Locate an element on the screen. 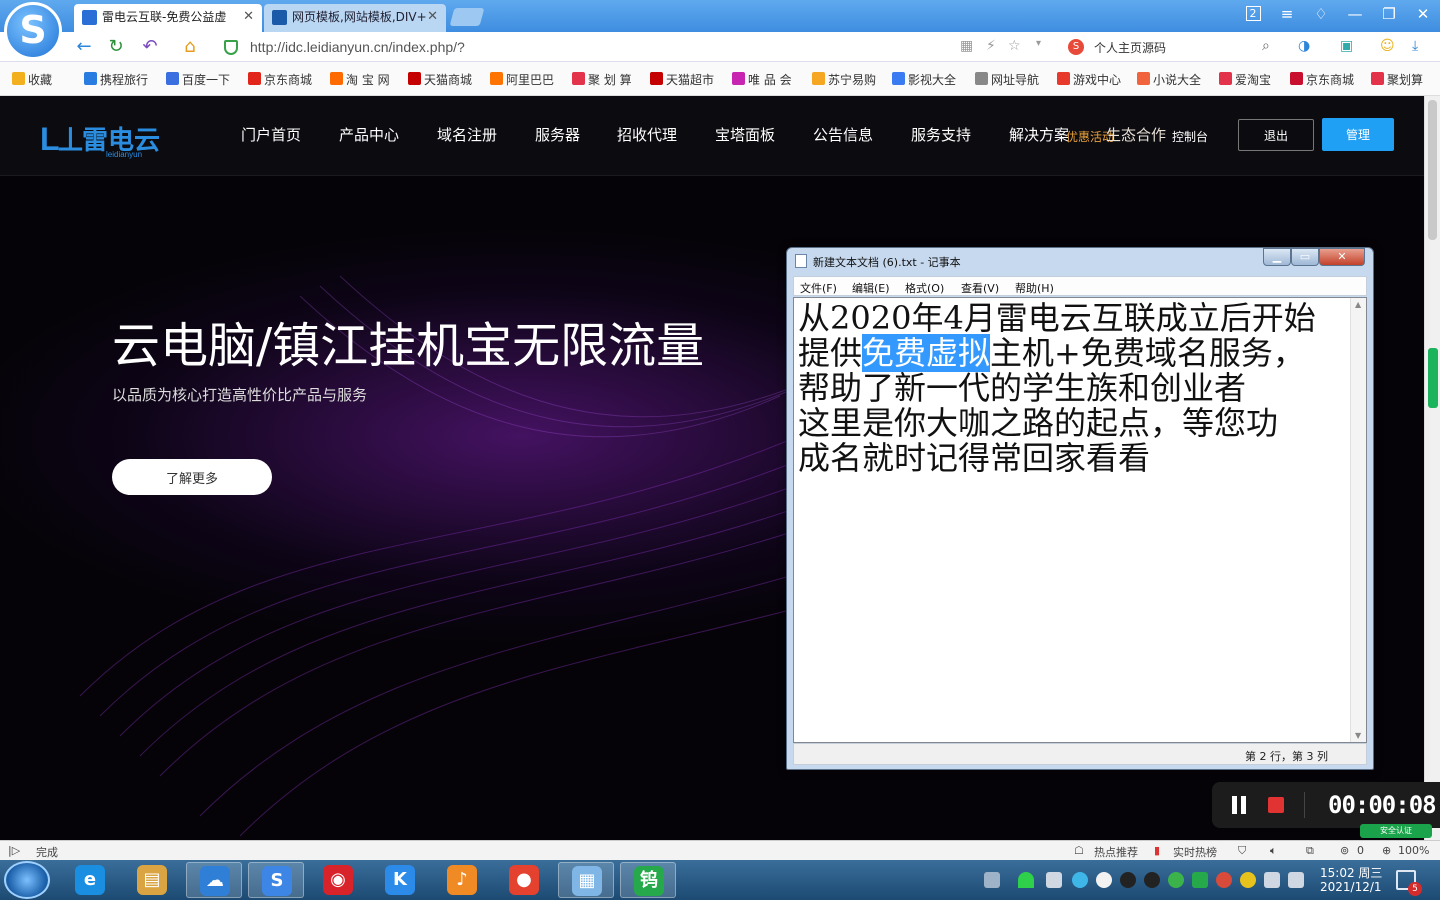 The image size is (1440, 900). nav-products: 产品中心 is located at coordinates (369, 136).